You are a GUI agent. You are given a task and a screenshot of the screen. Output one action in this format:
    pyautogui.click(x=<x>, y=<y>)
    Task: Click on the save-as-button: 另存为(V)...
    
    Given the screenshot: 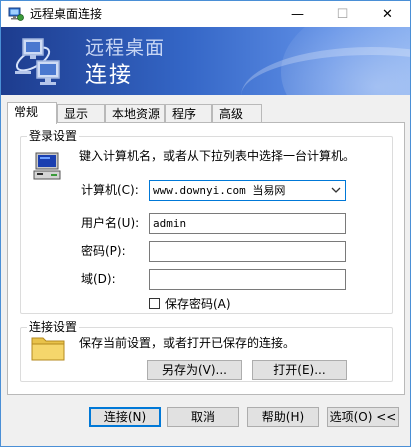 What is the action you would take?
    pyautogui.click(x=194, y=370)
    